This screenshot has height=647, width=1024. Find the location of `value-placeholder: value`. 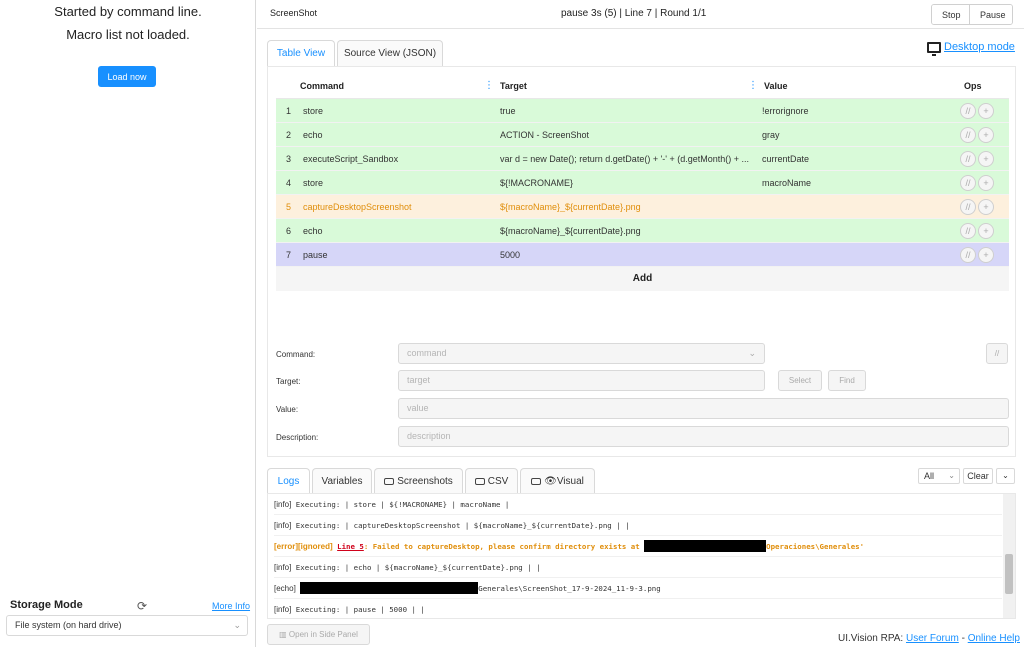

value-placeholder: value is located at coordinates (418, 408).